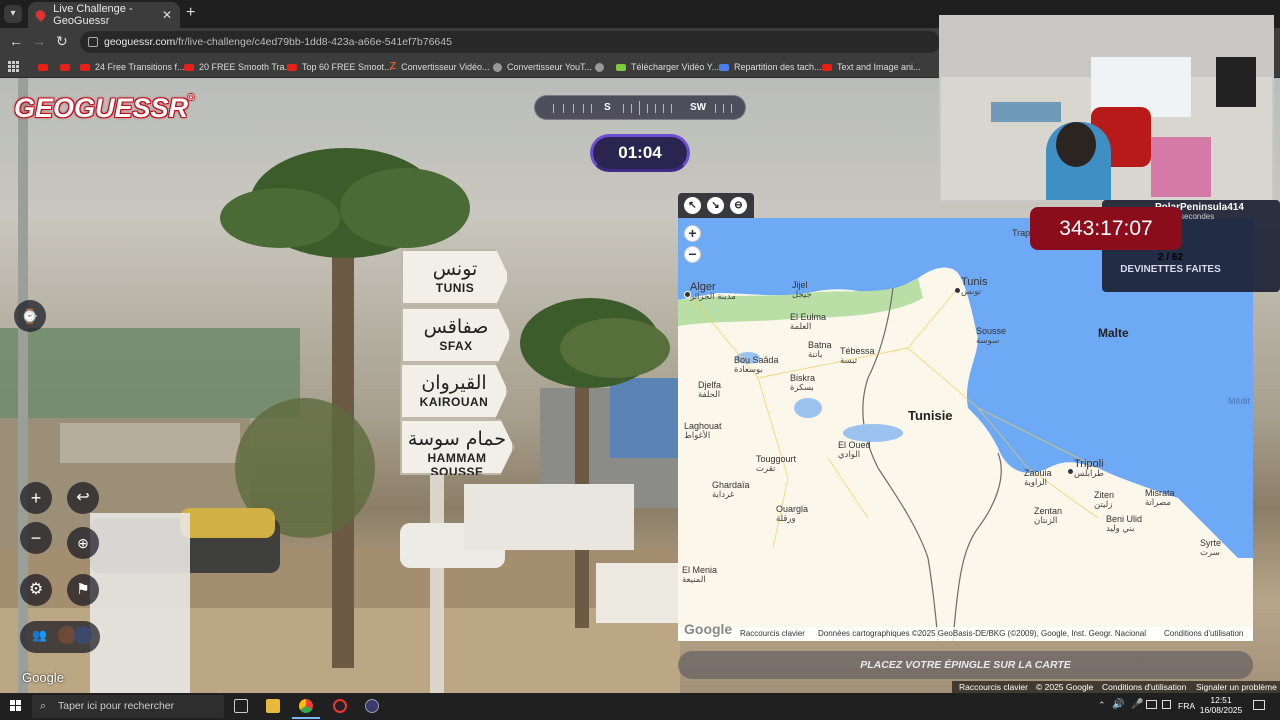 The width and height of the screenshot is (1280, 720). Describe the element at coordinates (1106, 228) in the screenshot. I see `stream-chronometer: 343:17:07` at that location.